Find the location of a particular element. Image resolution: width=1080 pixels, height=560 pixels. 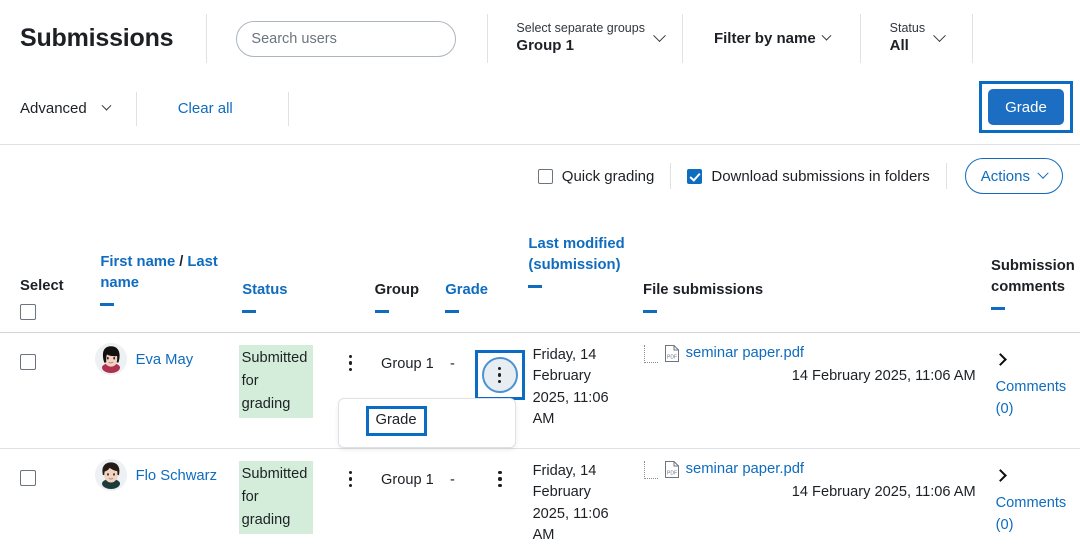

header-status-link: Status is located at coordinates (264, 290).